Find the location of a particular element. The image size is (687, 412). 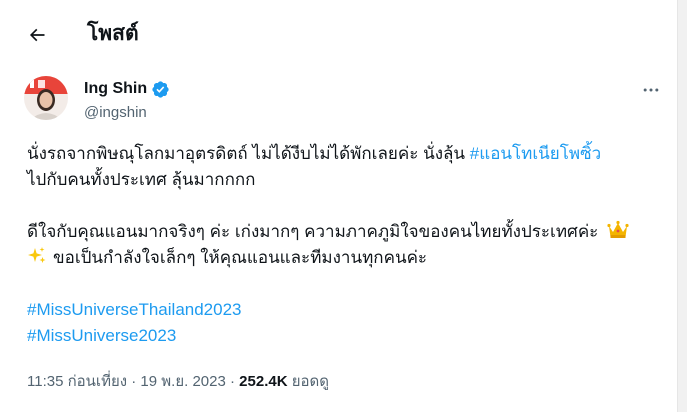

tweet-line: #MissUniverseThailand2023 is located at coordinates (347, 310).